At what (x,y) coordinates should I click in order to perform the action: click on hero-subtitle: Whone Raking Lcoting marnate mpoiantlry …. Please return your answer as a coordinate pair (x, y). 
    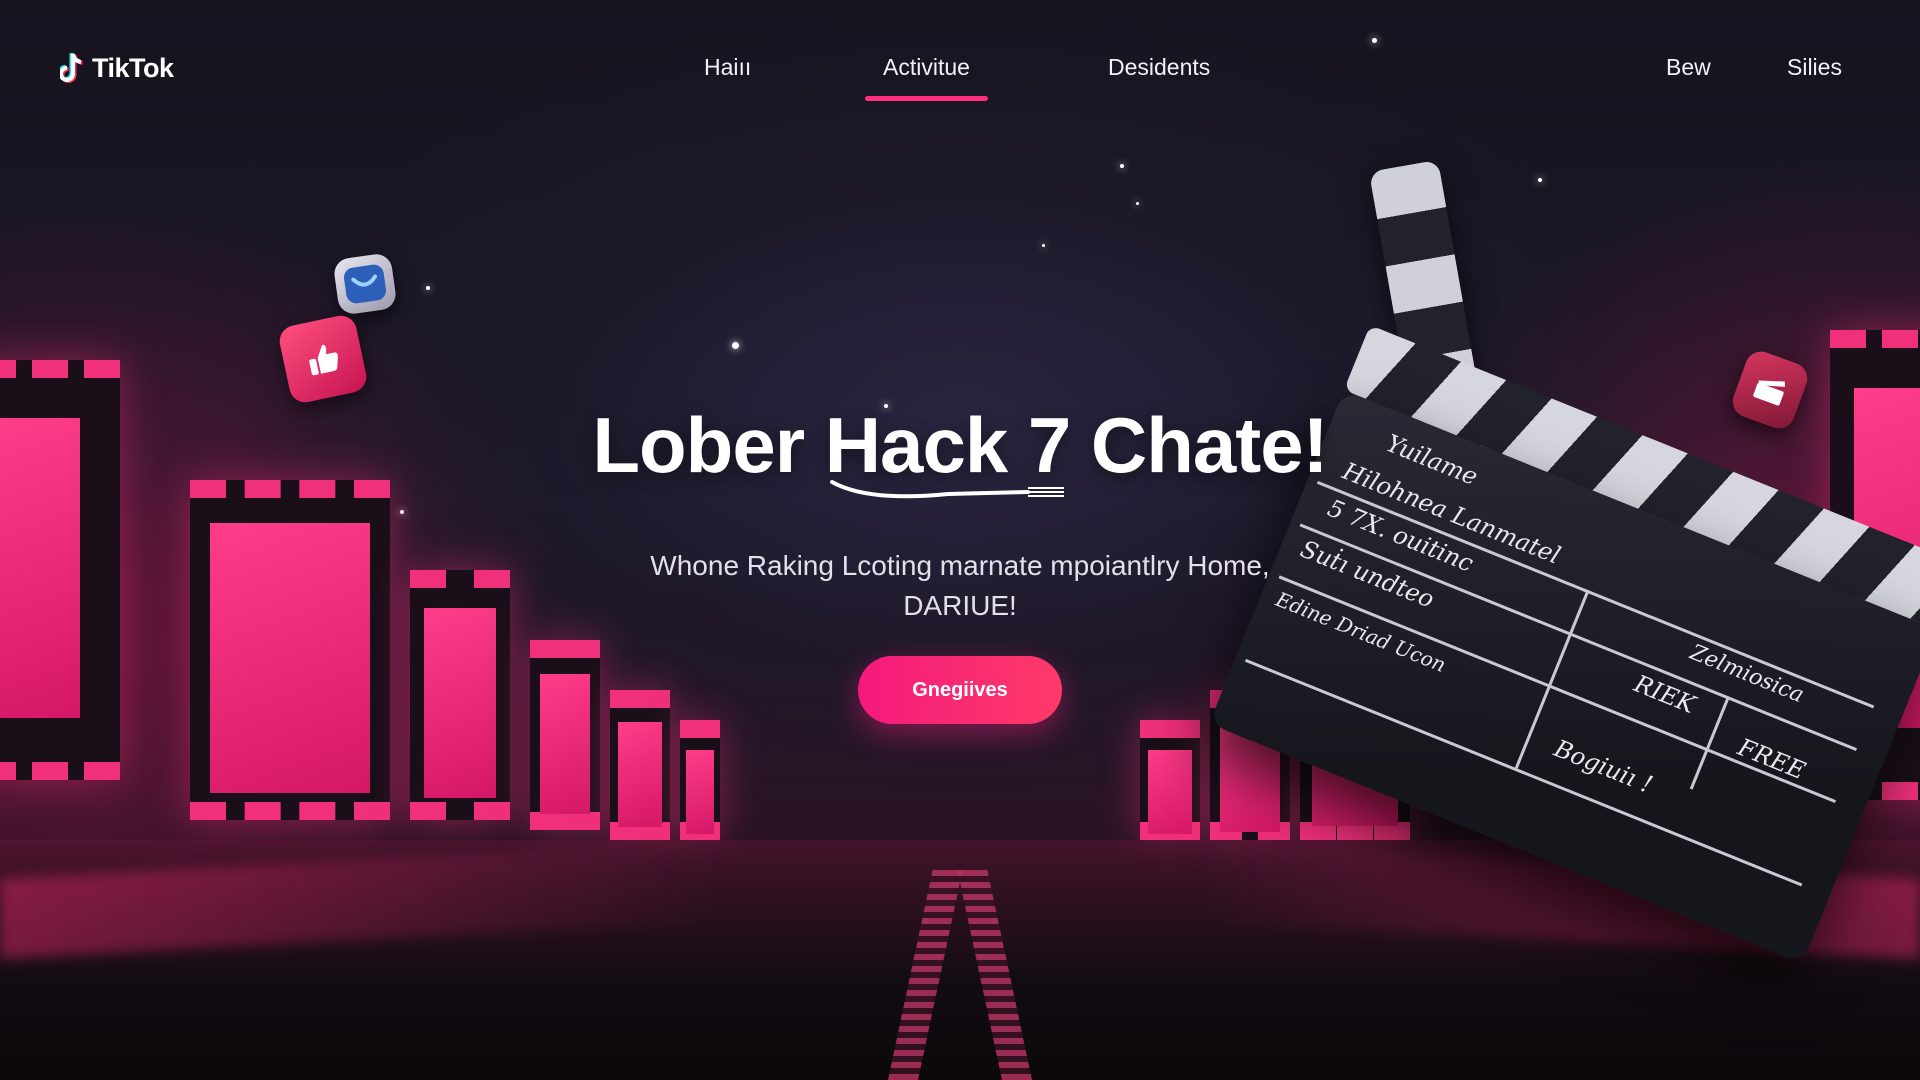
    Looking at the image, I should click on (960, 586).